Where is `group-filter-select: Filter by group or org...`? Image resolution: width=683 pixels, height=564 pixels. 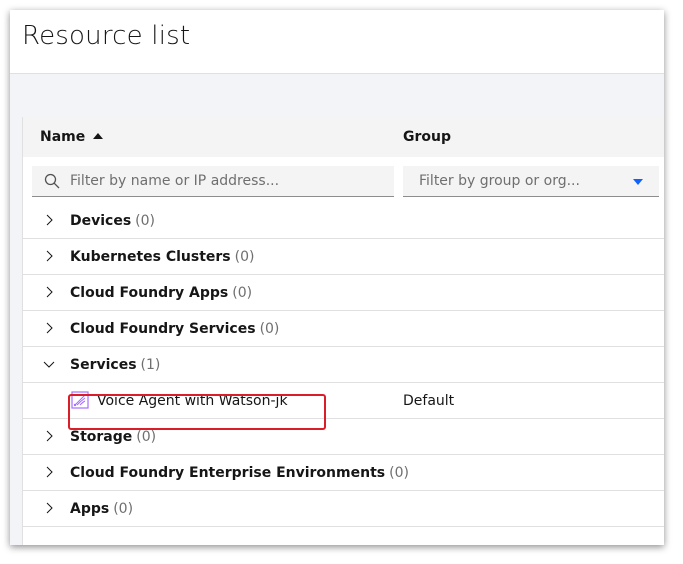
group-filter-select: Filter by group or org... is located at coordinates (531, 181).